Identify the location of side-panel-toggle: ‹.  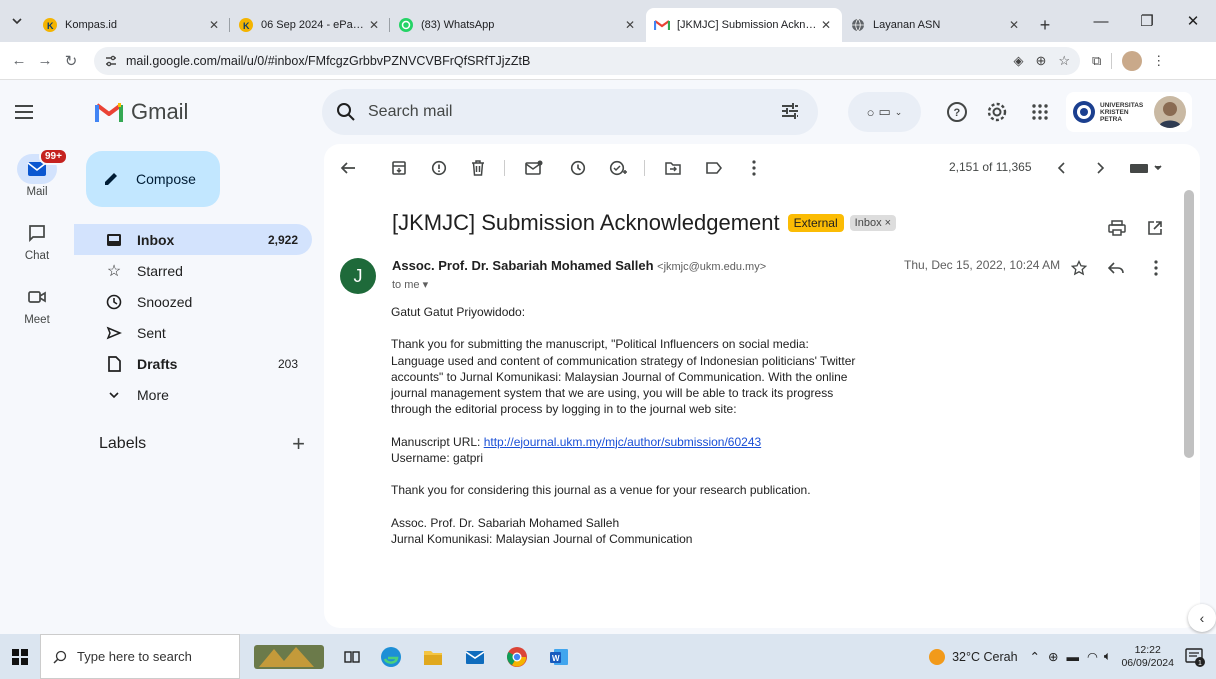
(1202, 618).